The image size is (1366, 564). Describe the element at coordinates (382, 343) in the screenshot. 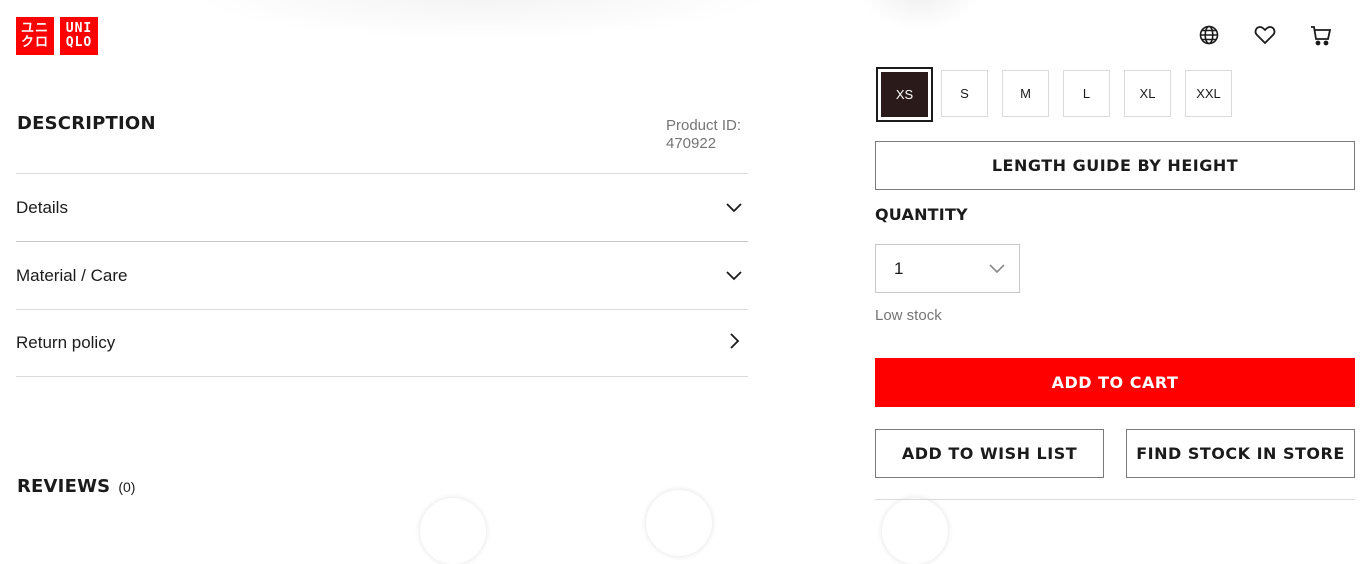

I see `return-policy-link: Return policy` at that location.